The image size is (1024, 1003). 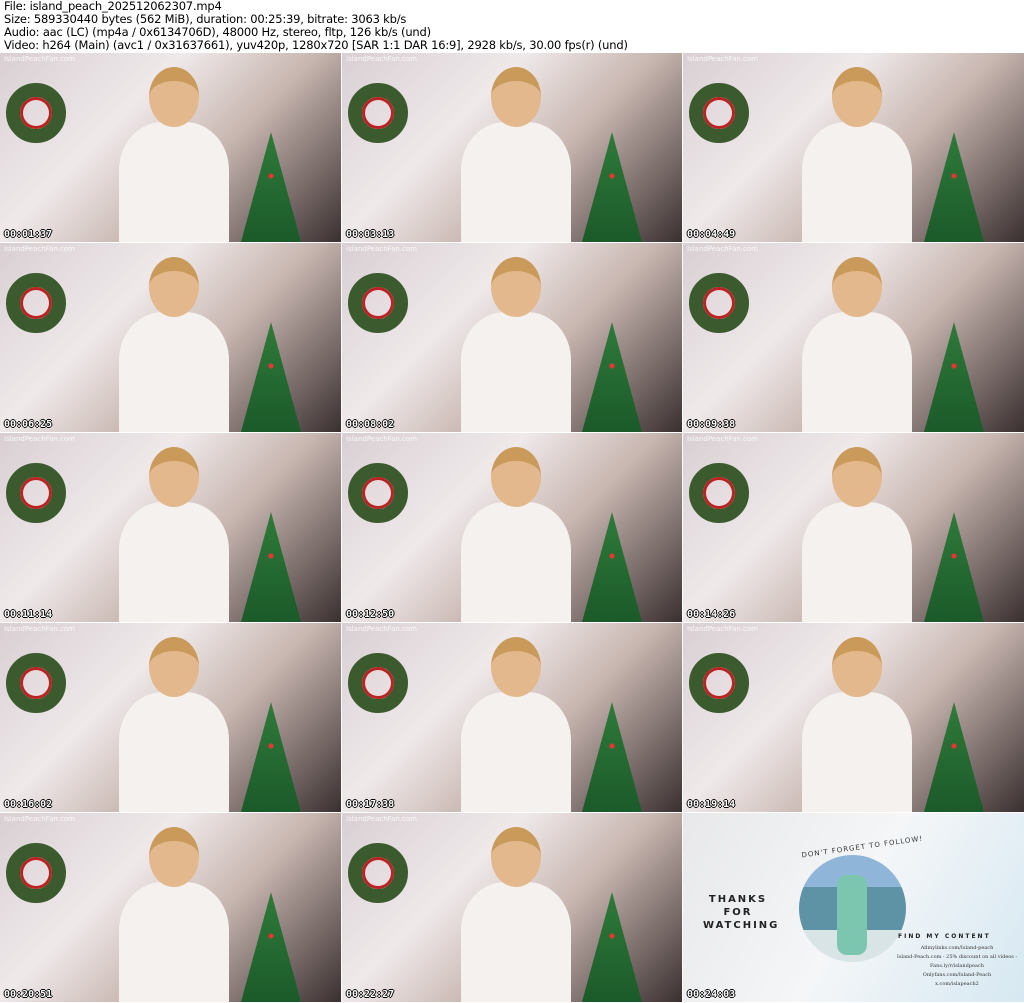 What do you see at coordinates (370, 234) in the screenshot?
I see `timestamp: 00:03:13` at bounding box center [370, 234].